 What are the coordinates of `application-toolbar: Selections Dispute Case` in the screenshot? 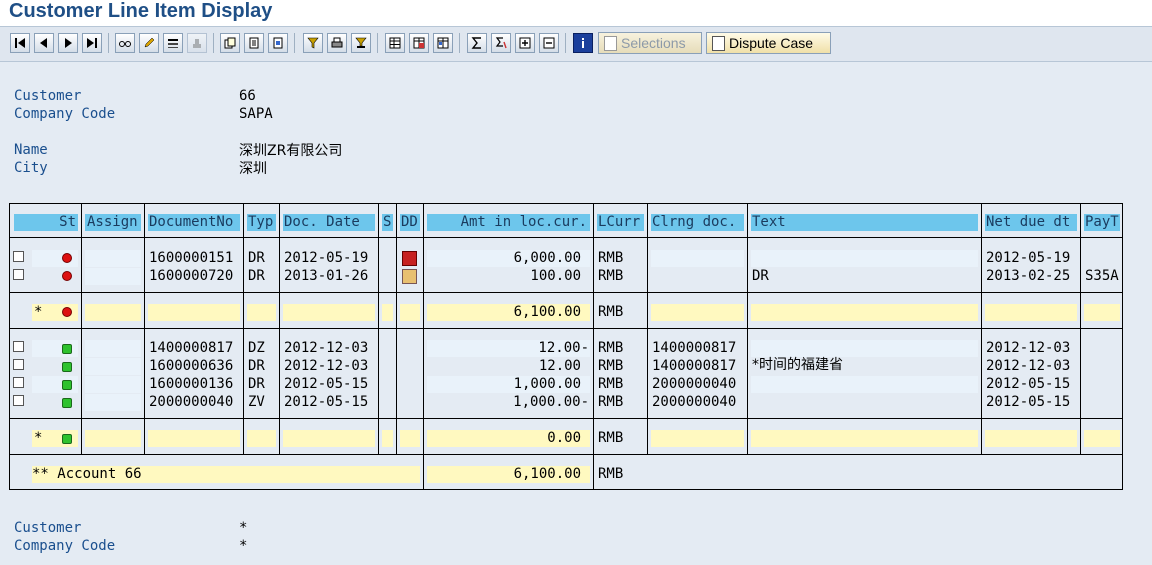 It's located at (576, 44).